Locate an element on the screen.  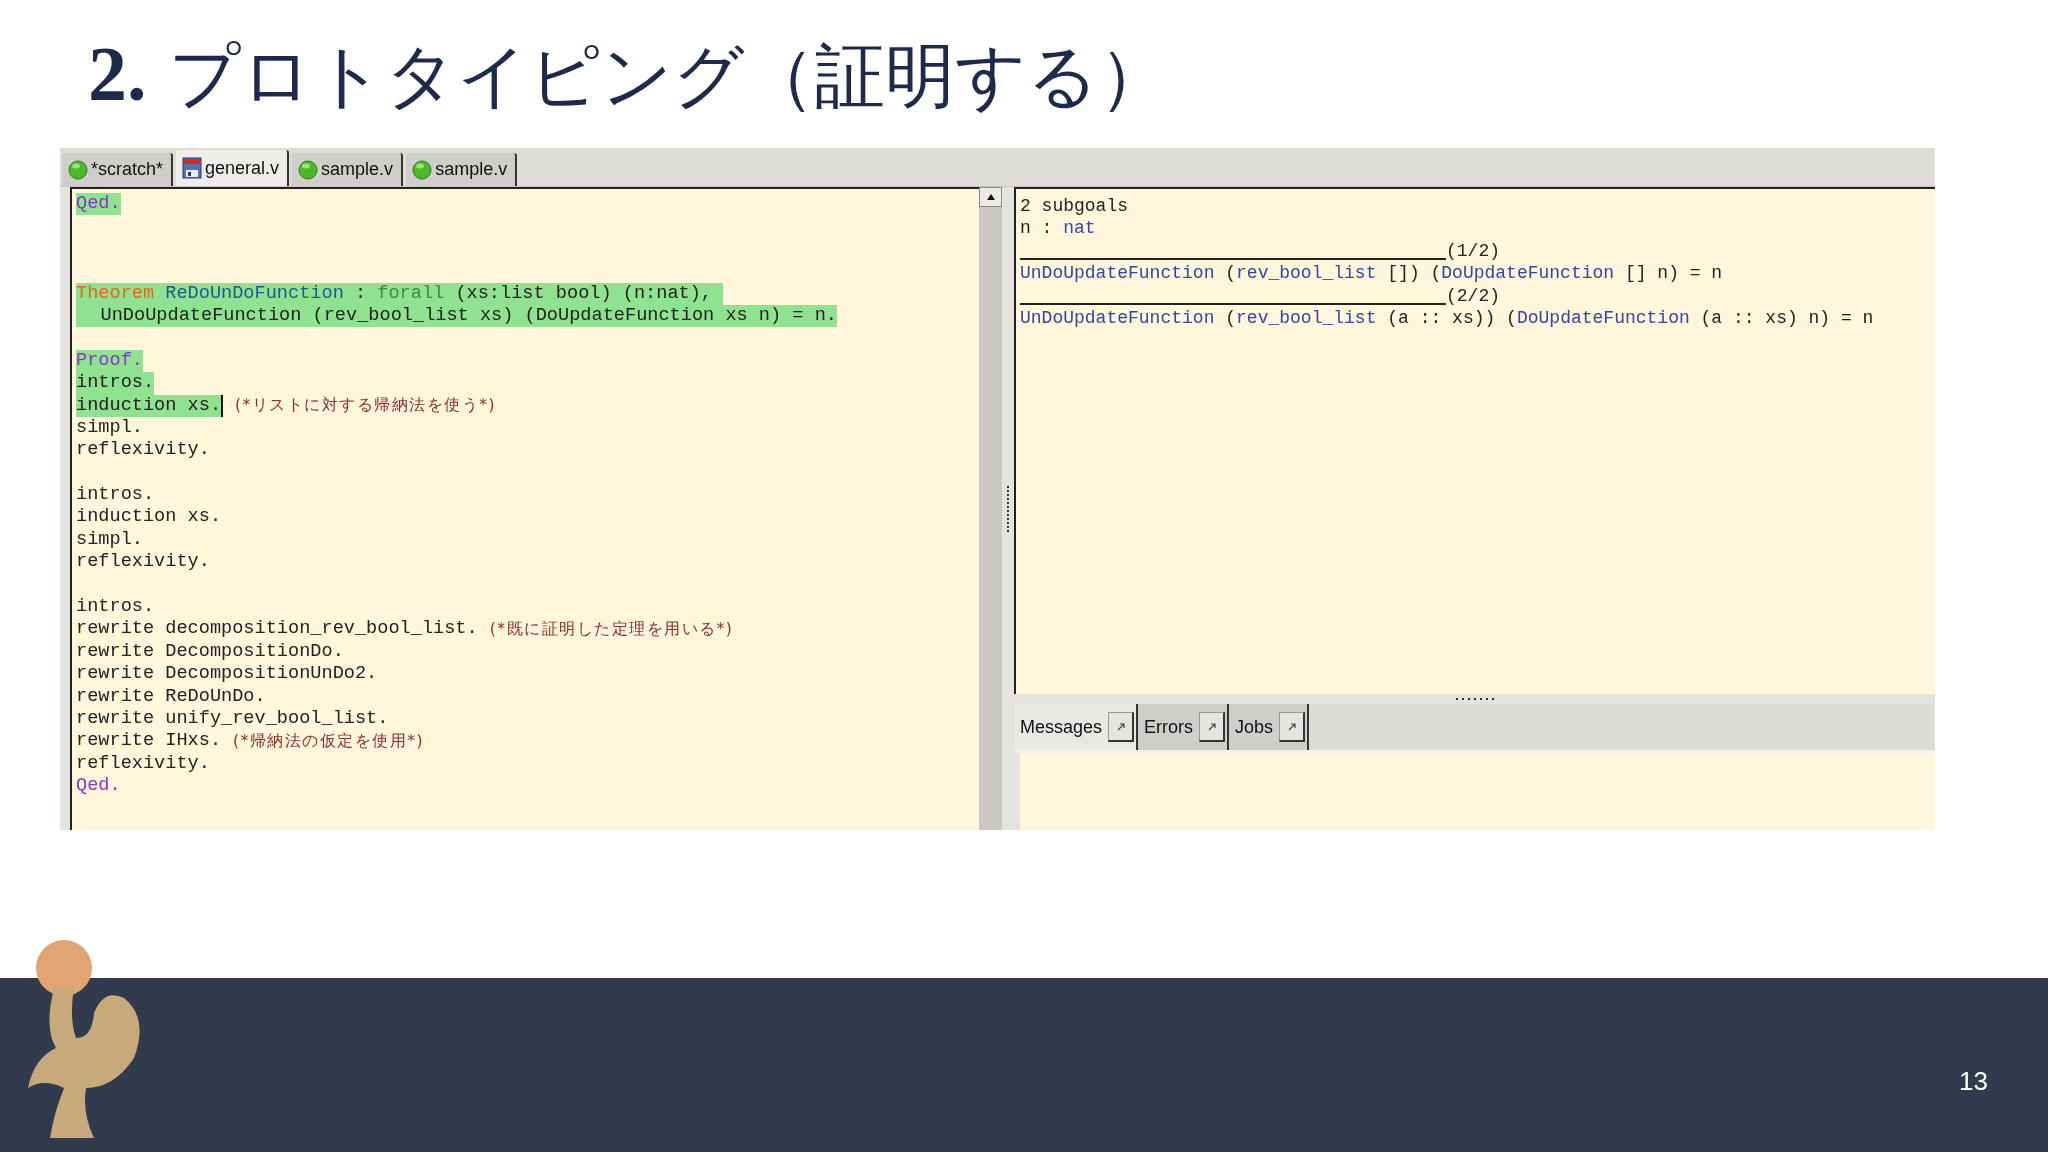
goal-line: n : nat is located at coordinates (1058, 228).